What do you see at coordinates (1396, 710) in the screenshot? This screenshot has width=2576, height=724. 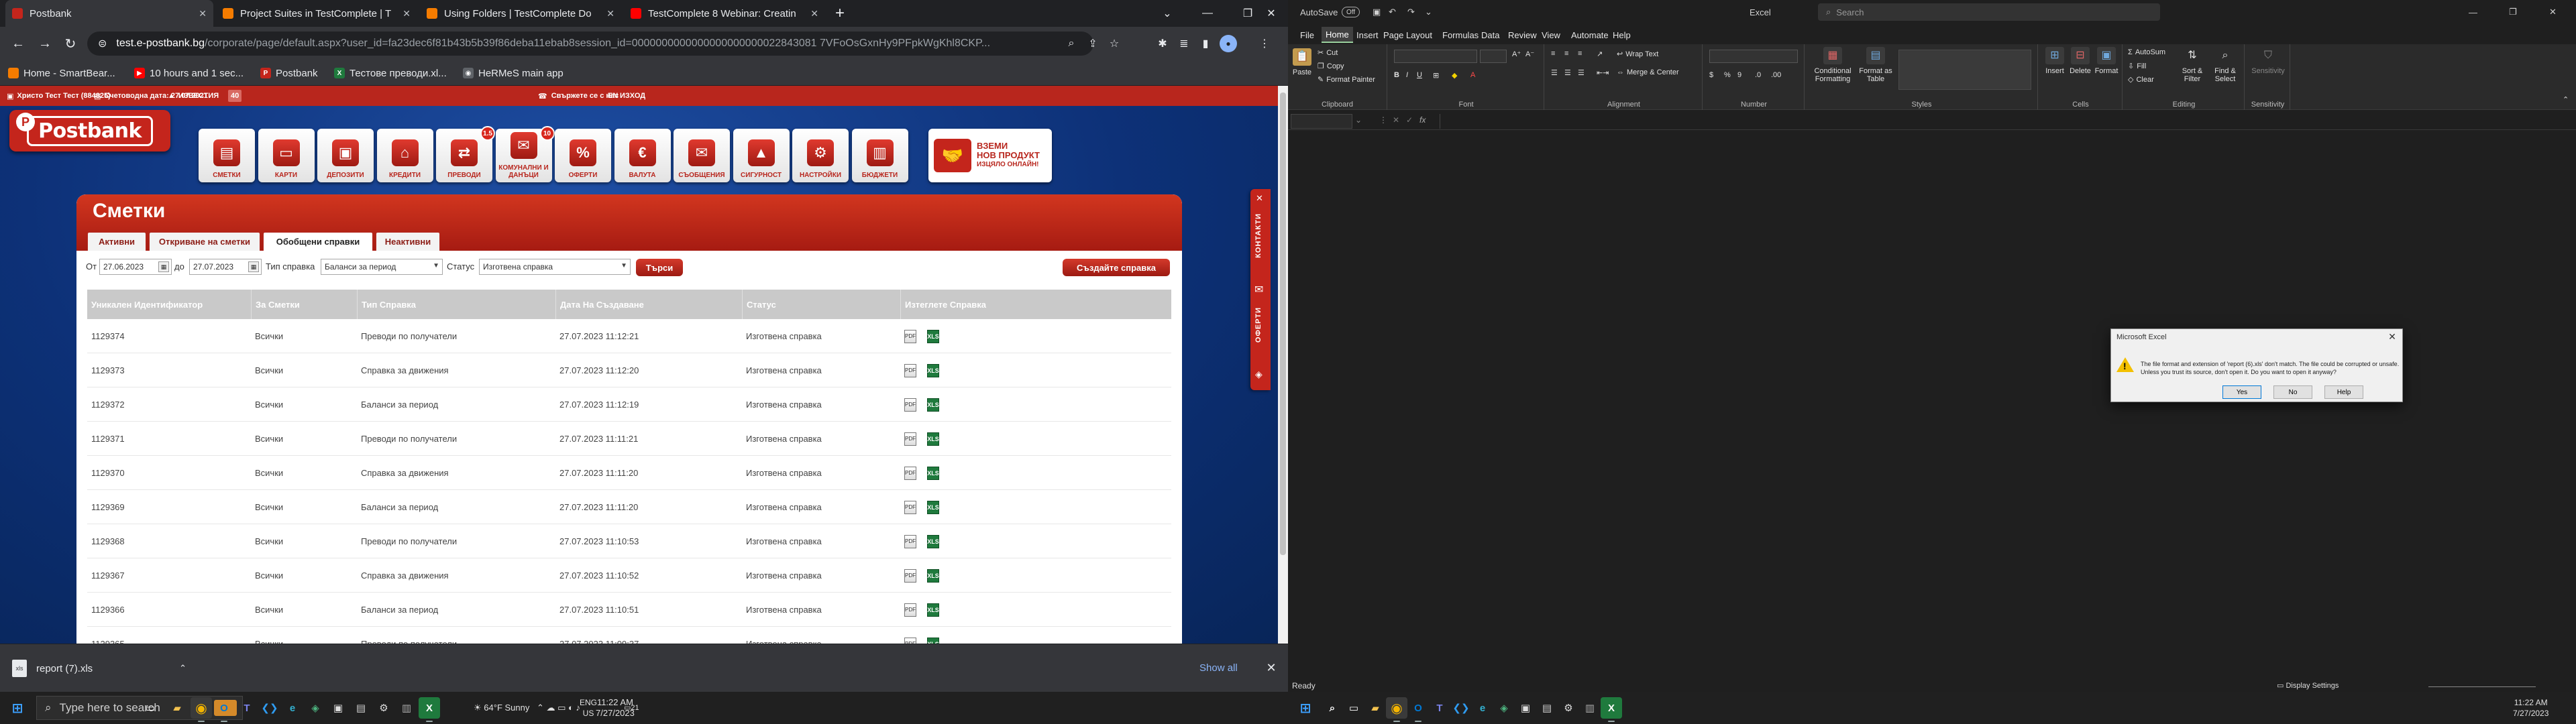 I see `chrome-taskbar-icon: ◉` at bounding box center [1396, 710].